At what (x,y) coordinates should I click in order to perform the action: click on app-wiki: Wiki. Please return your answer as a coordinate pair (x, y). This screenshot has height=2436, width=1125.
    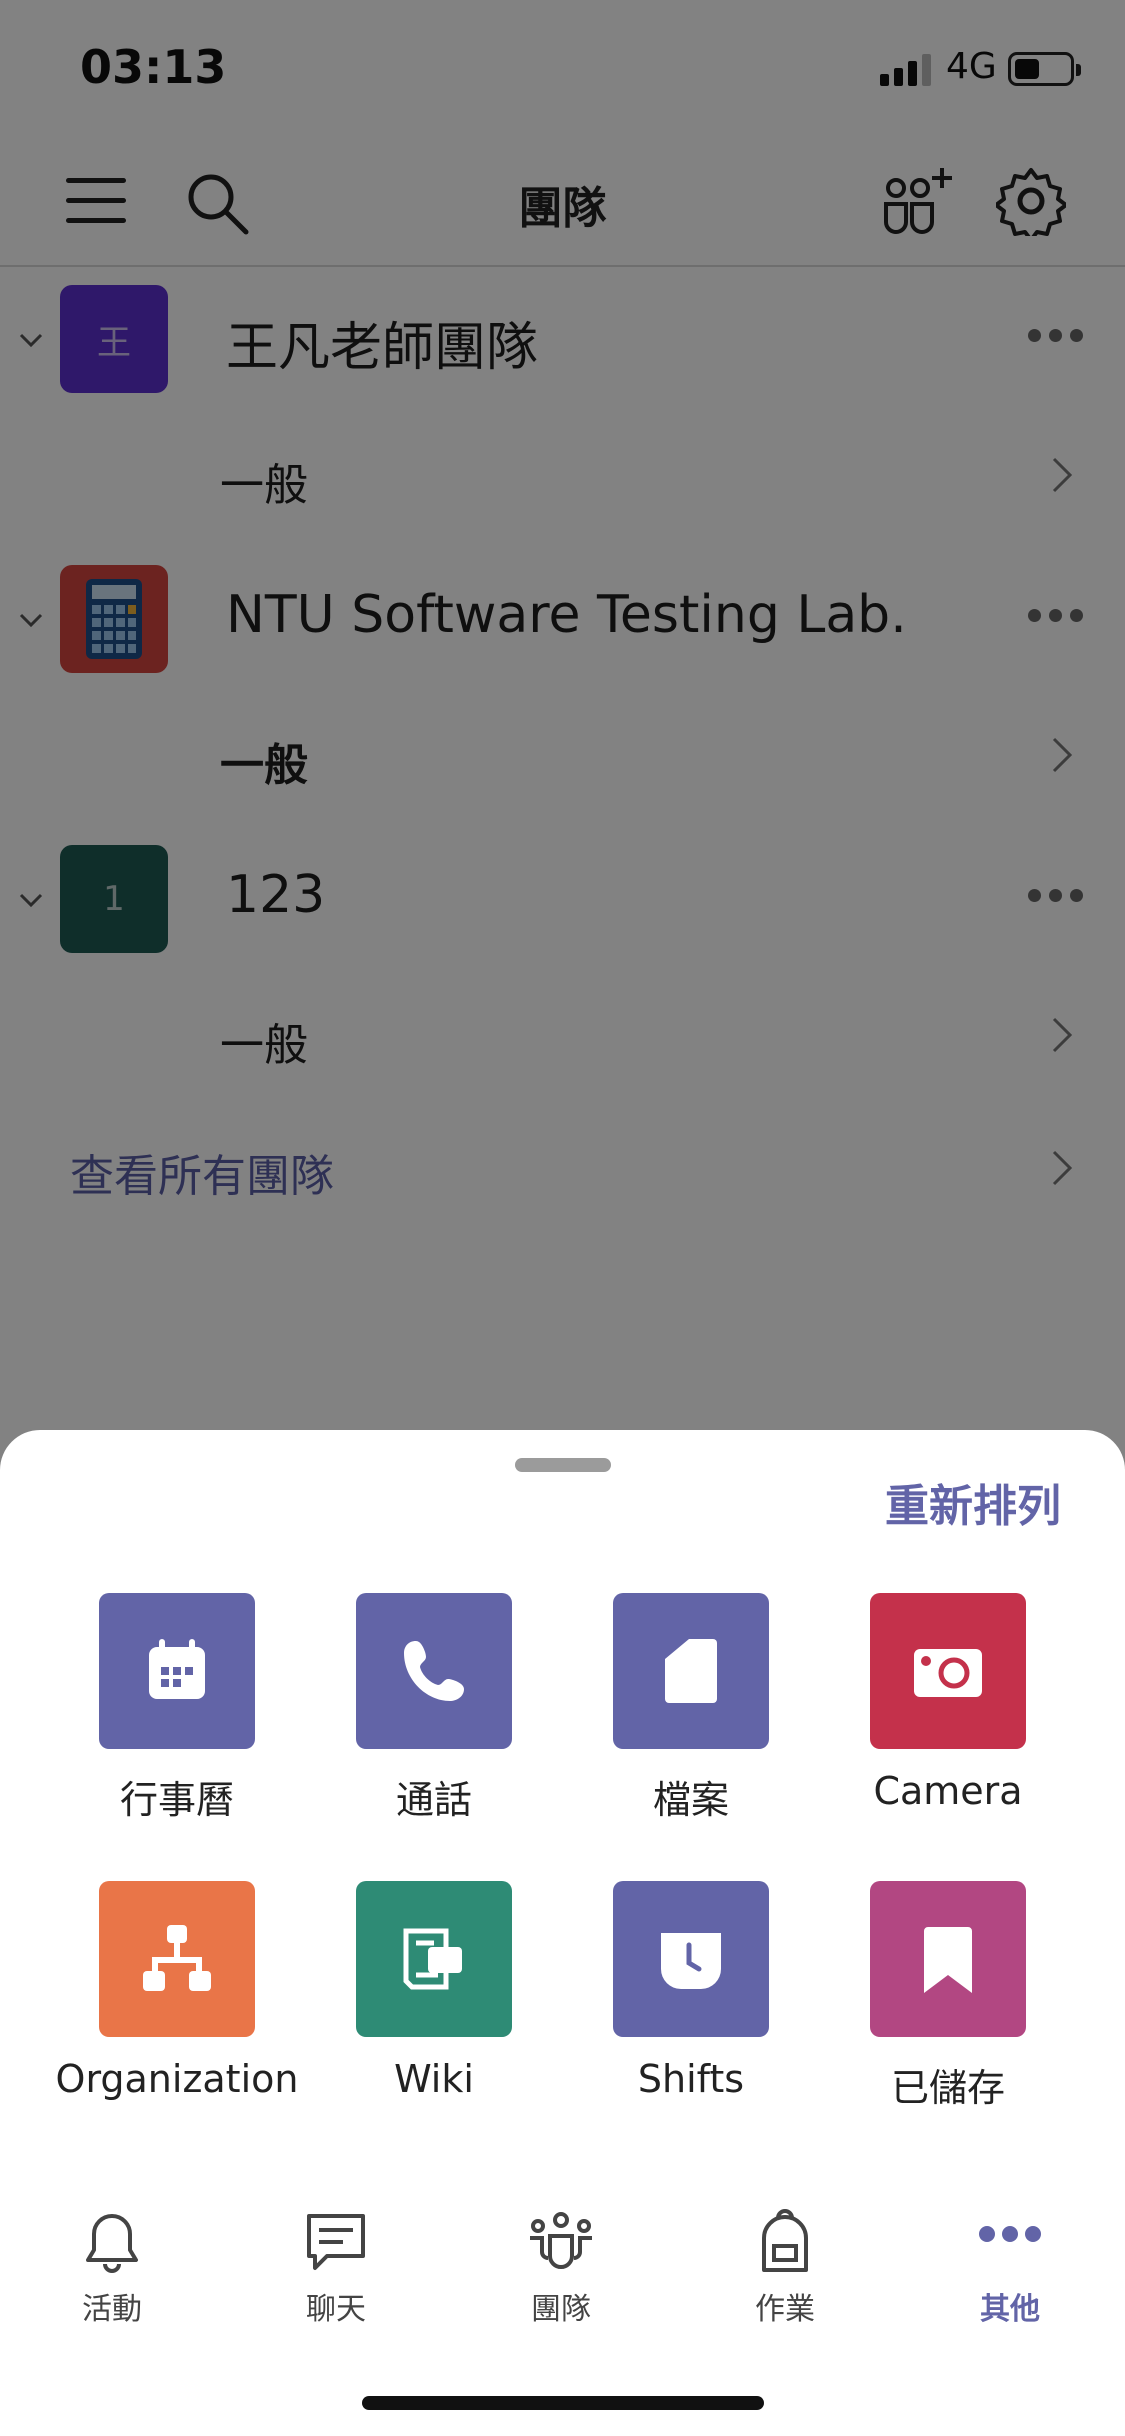
    Looking at the image, I should click on (436, 2001).